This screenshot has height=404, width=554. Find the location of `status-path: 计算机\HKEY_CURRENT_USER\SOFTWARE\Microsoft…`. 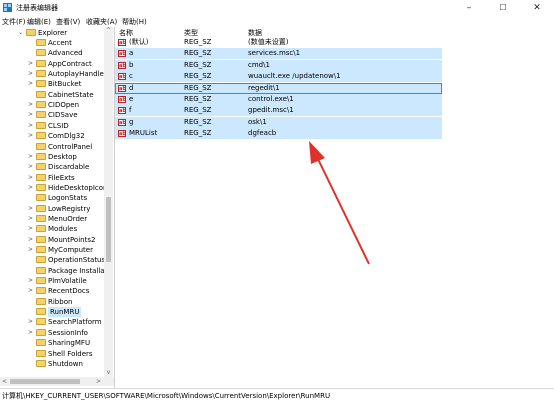

status-path: 计算机\HKEY_CURRENT_USER\SOFTWARE\Microsoft… is located at coordinates (166, 396).